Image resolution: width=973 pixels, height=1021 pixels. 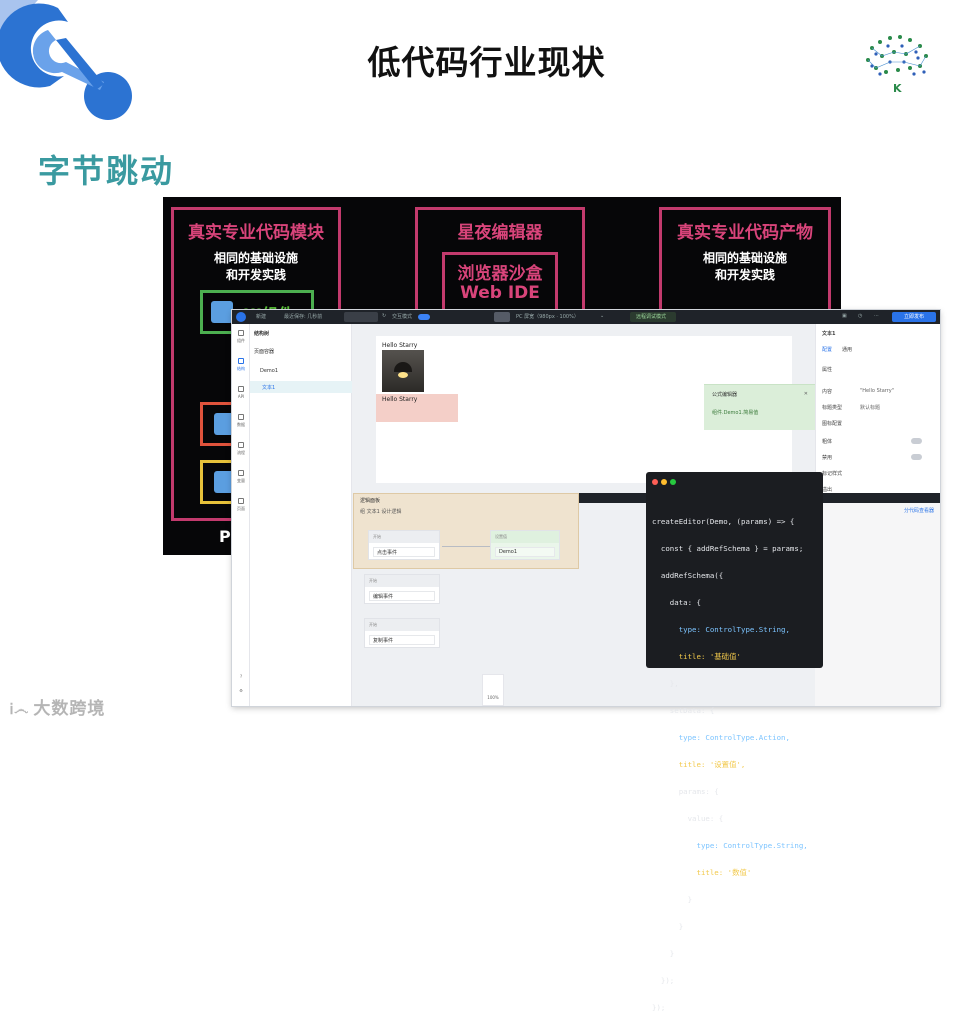 I want to click on more-icon: ···, so click(x=876, y=316).